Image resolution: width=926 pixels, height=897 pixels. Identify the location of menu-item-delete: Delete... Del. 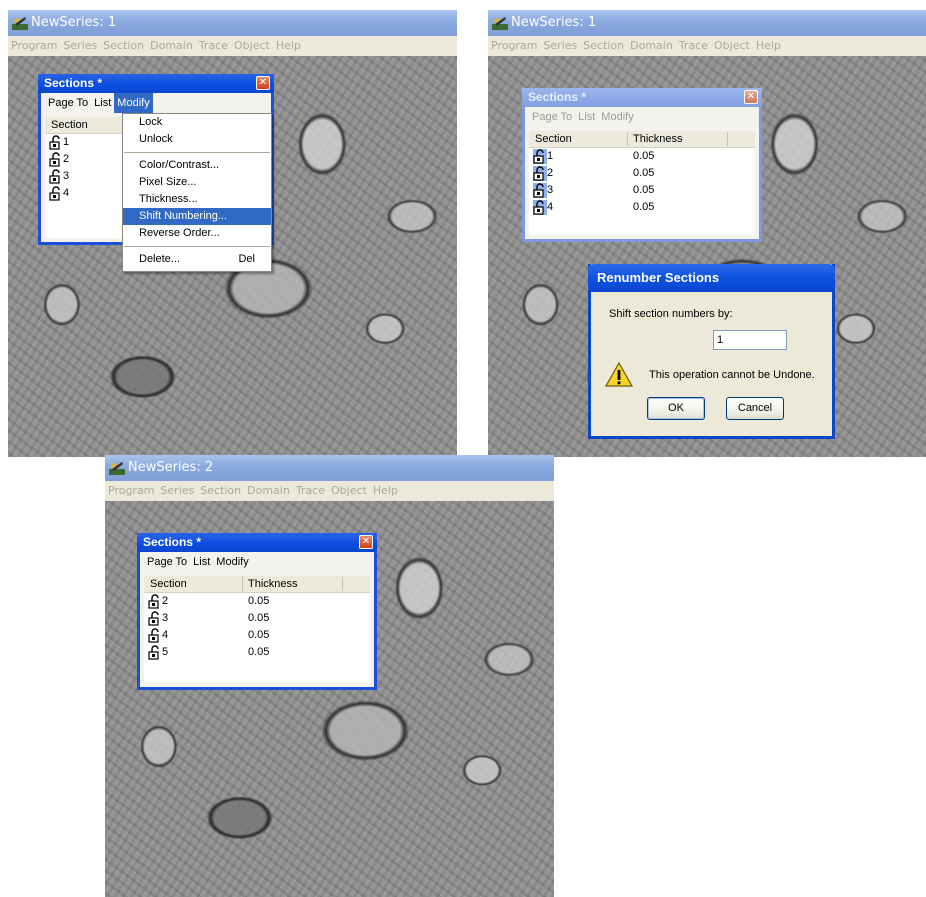
(197, 259).